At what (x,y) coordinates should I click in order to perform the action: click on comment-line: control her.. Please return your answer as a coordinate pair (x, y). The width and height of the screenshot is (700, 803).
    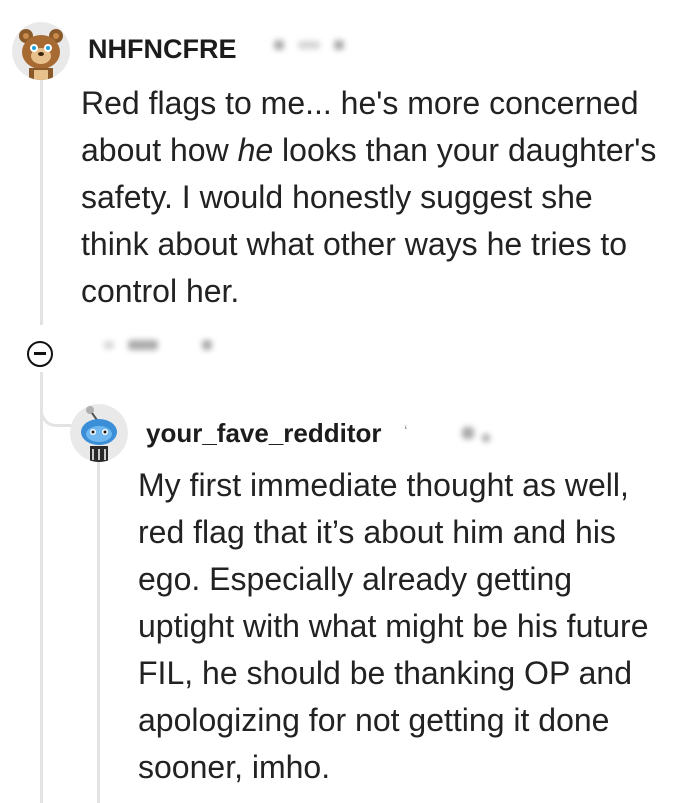
    Looking at the image, I should click on (160, 291).